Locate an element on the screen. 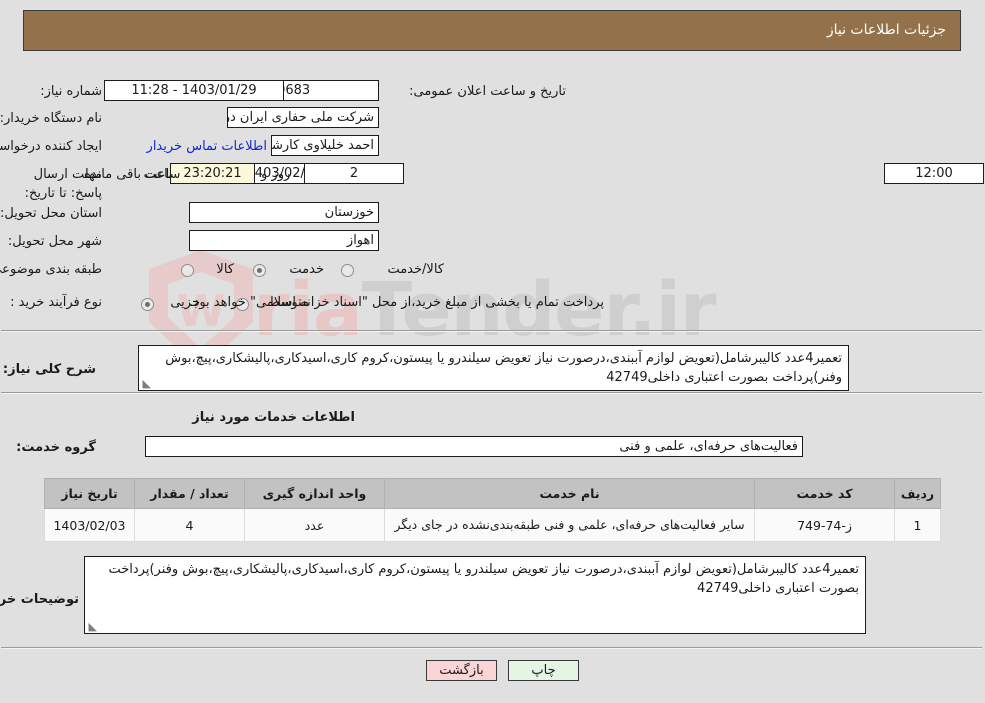 This screenshot has width=985, height=703. requester-label: ایجاد کننده درخواست: is located at coordinates (51, 146).